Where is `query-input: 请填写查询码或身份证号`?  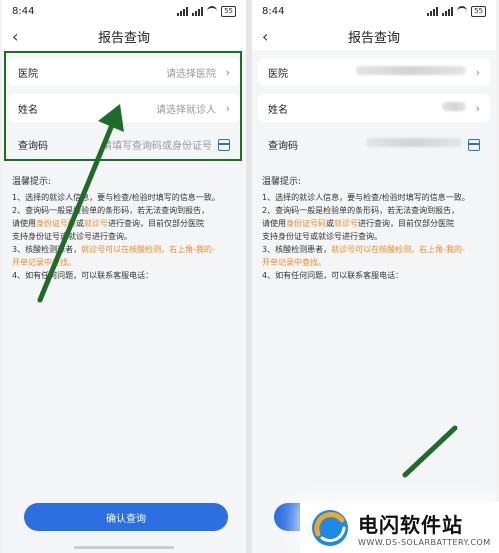 query-input: 请填写查询码或身份证号 is located at coordinates (150, 144).